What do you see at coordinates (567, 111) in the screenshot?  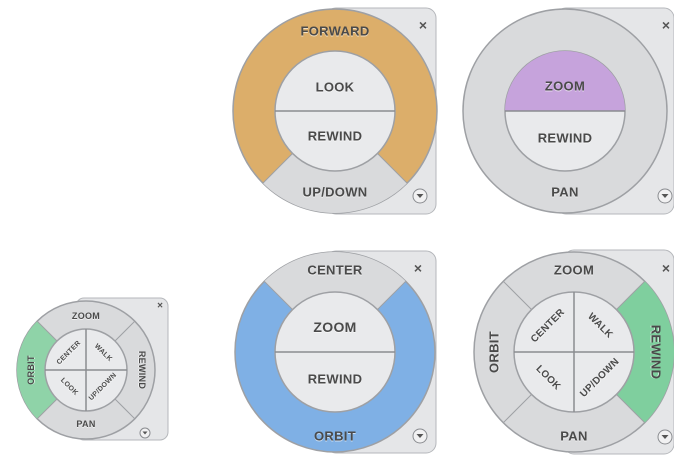 I see `view-object-wheel: ZOOM REWIND PAN ×` at bounding box center [567, 111].